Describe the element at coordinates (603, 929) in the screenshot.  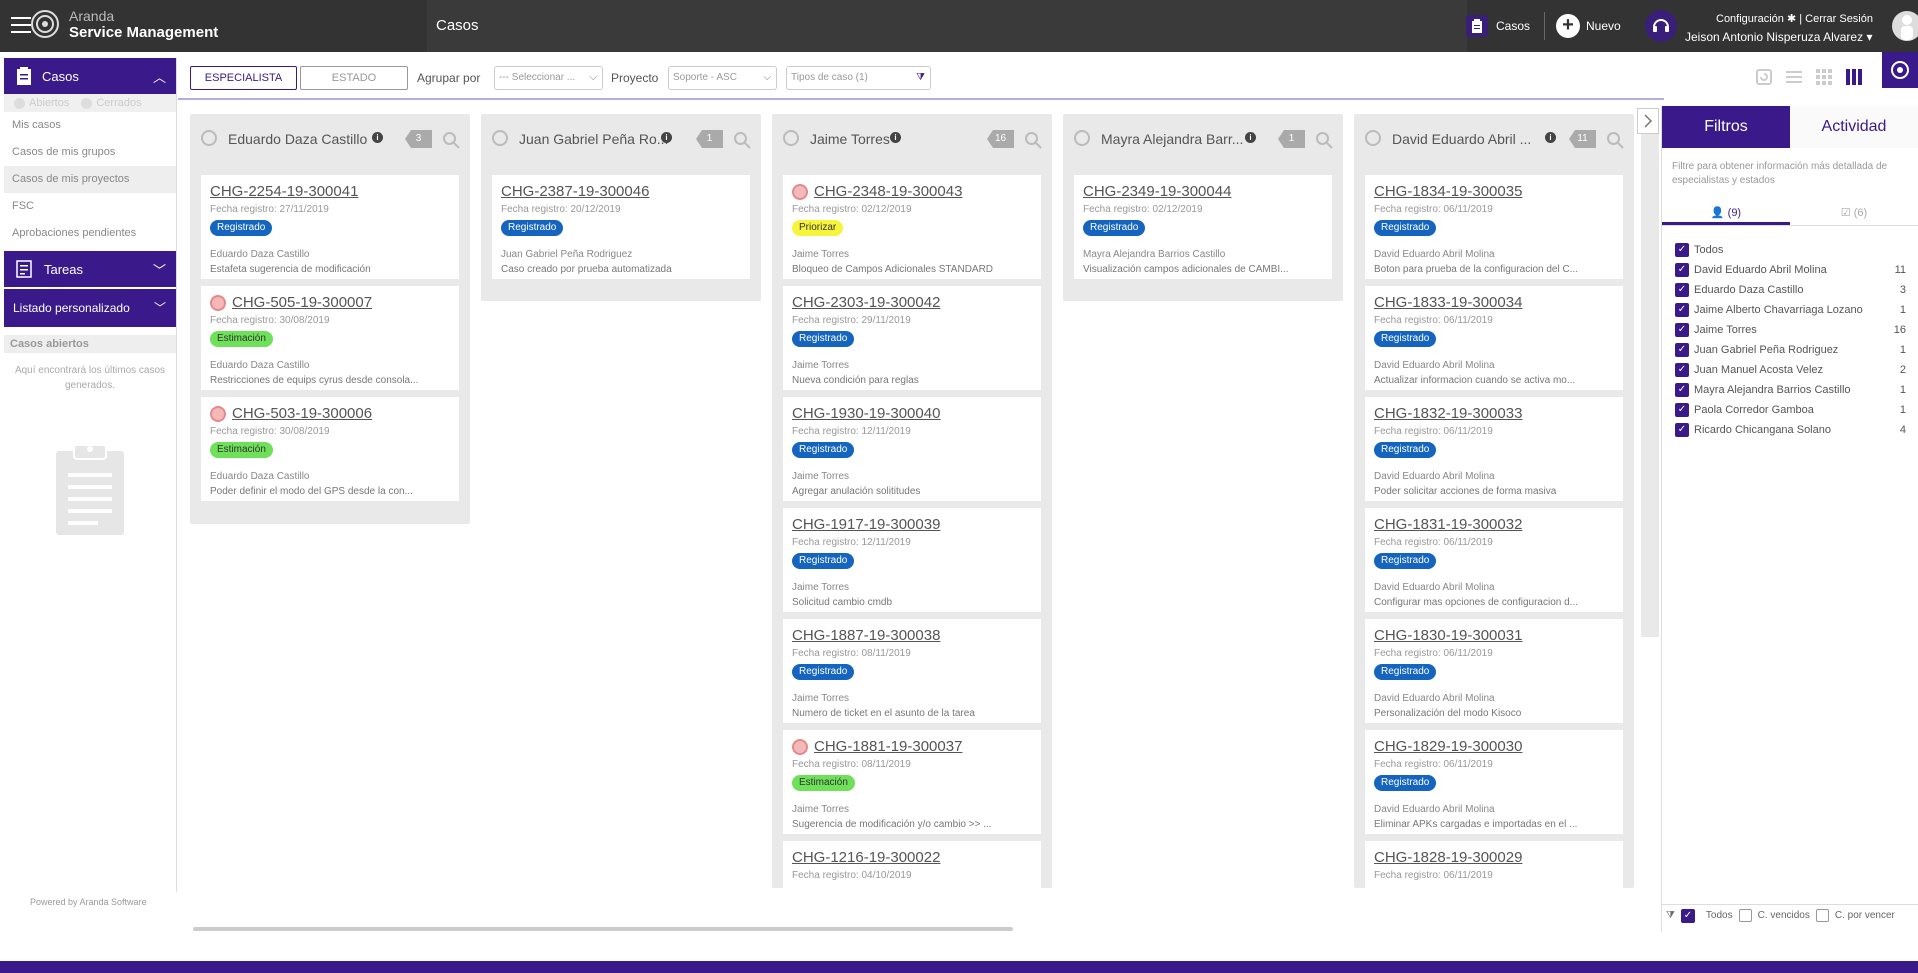
I see `board-horizontal-scrollbar` at that location.